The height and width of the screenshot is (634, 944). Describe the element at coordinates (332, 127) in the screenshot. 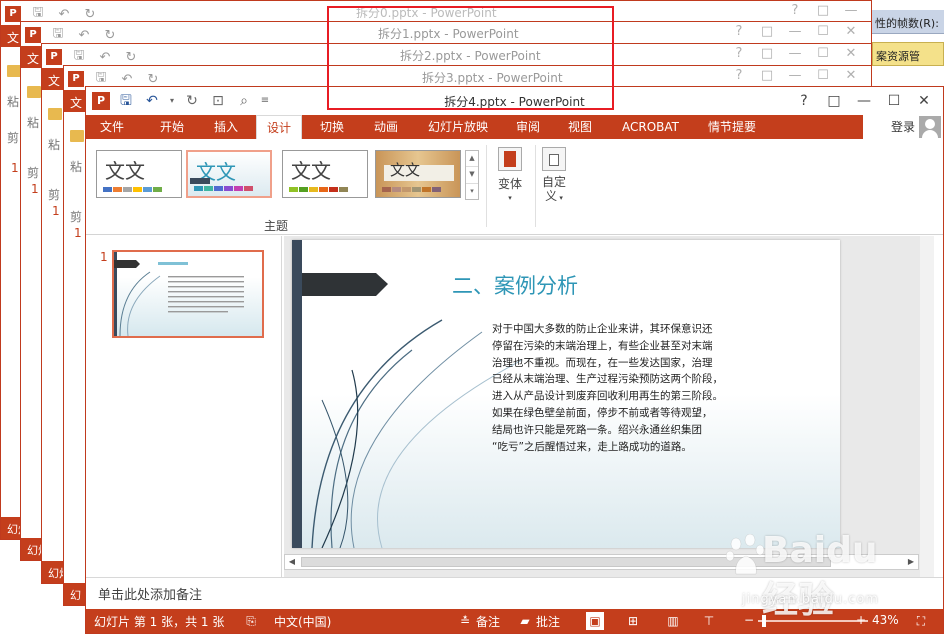

I see `tab-transitions: 切换` at that location.